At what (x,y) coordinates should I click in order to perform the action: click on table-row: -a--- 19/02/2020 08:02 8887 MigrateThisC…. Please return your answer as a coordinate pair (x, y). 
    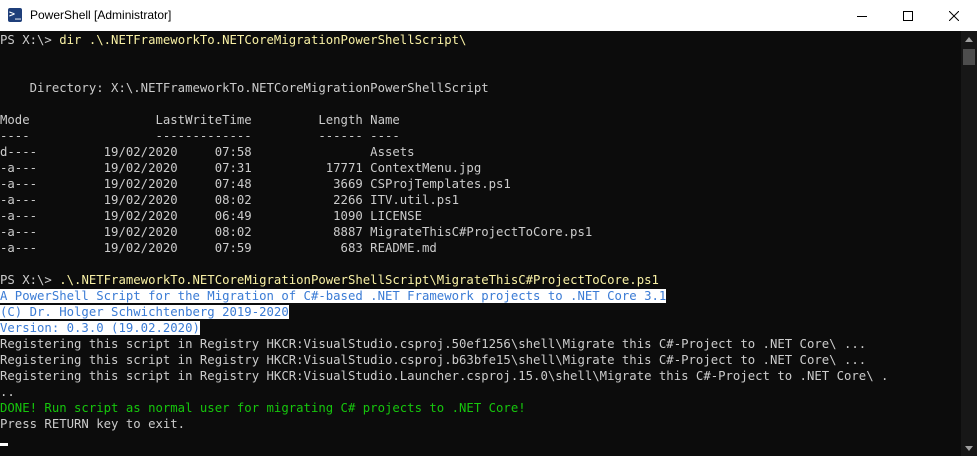
    Looking at the image, I should click on (296, 232).